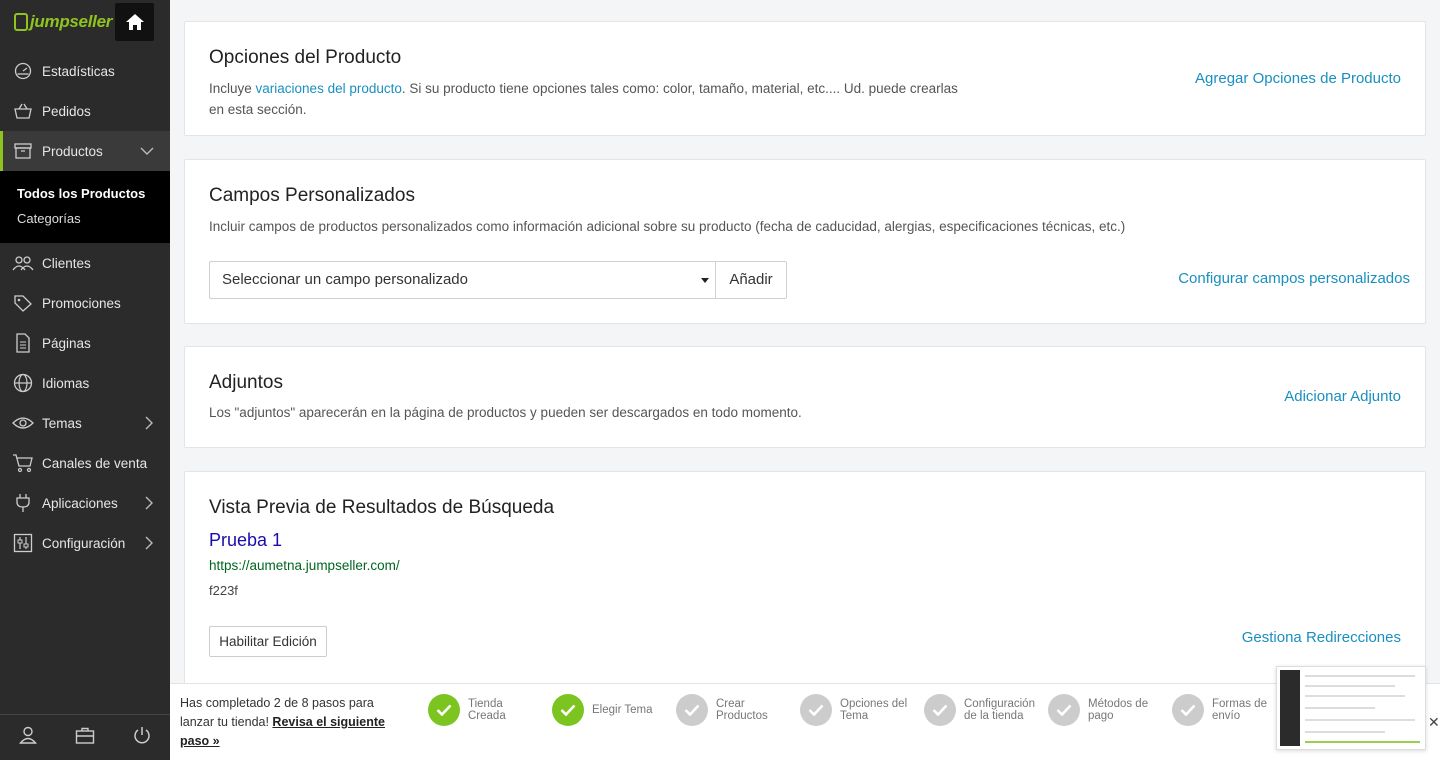  What do you see at coordinates (1342, 396) in the screenshot?
I see `add-attachment-link: Adicionar Adjunto` at bounding box center [1342, 396].